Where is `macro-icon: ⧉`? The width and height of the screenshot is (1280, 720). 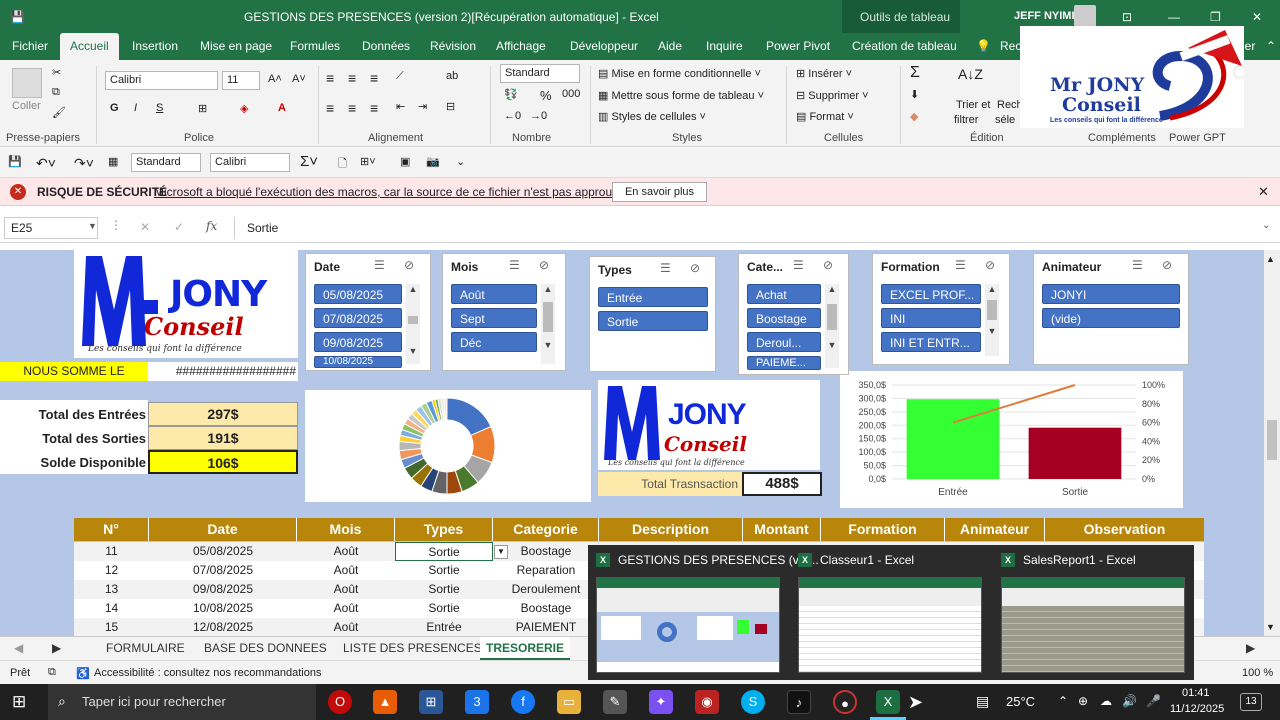
macro-icon: ⧉ is located at coordinates (52, 672).